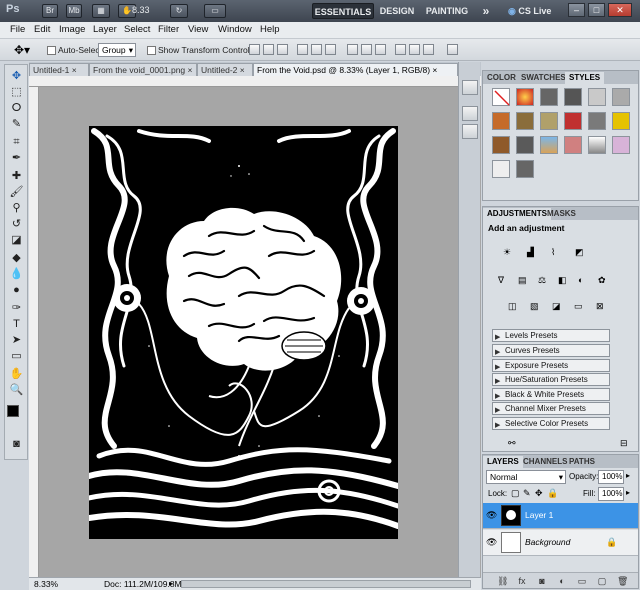  Describe the element at coordinates (16, 324) in the screenshot. I see `type-tool-icon: T` at that location.